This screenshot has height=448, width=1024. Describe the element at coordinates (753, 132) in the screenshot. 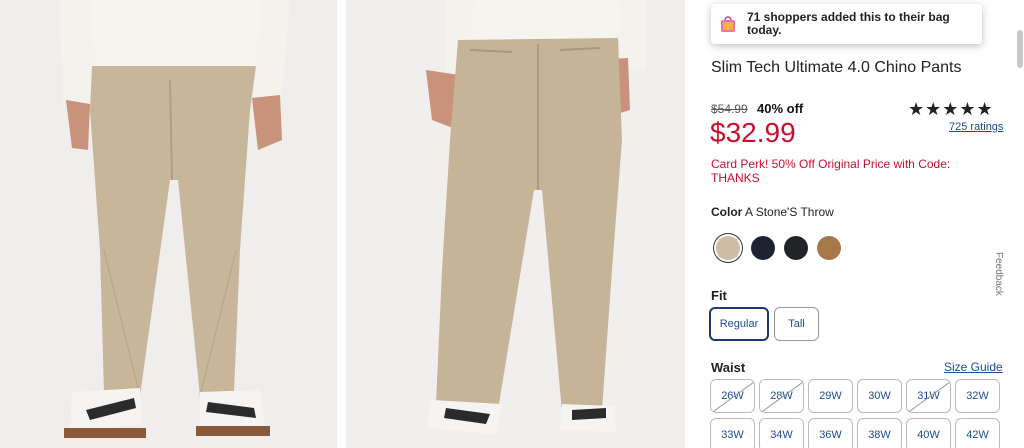

I see `sale-price: $32.99` at that location.